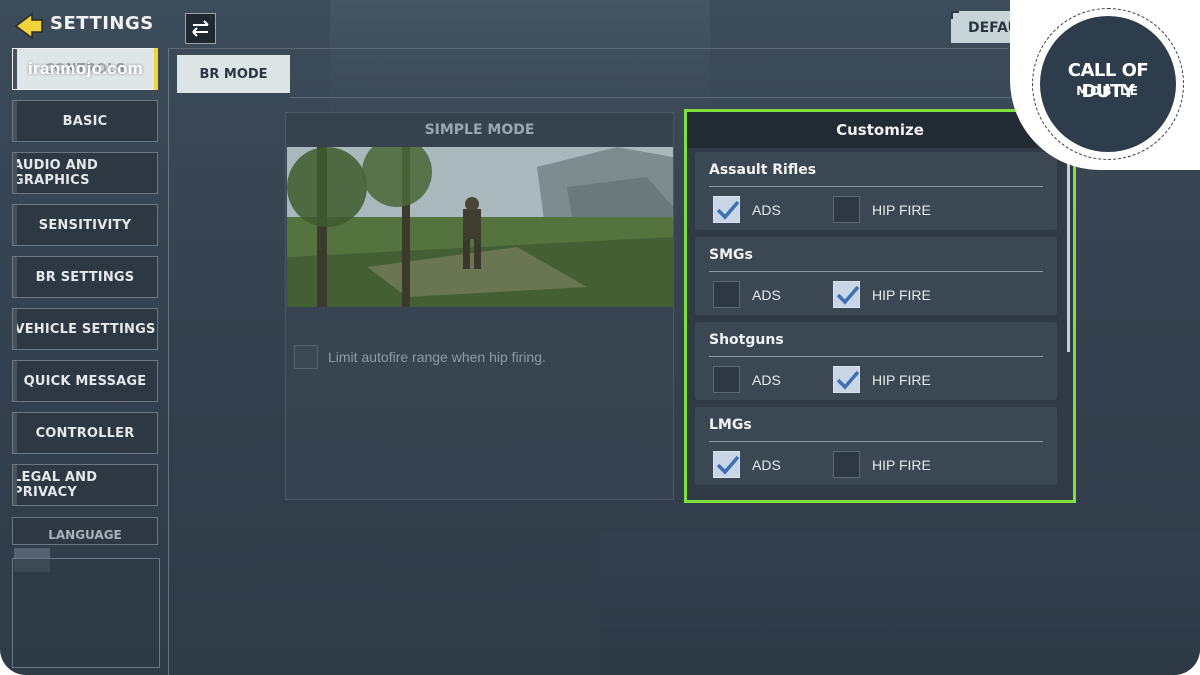 The height and width of the screenshot is (675, 1200). I want to click on sidebar-item-audio-graphics: AUDIO AND GRAPHICS, so click(85, 173).